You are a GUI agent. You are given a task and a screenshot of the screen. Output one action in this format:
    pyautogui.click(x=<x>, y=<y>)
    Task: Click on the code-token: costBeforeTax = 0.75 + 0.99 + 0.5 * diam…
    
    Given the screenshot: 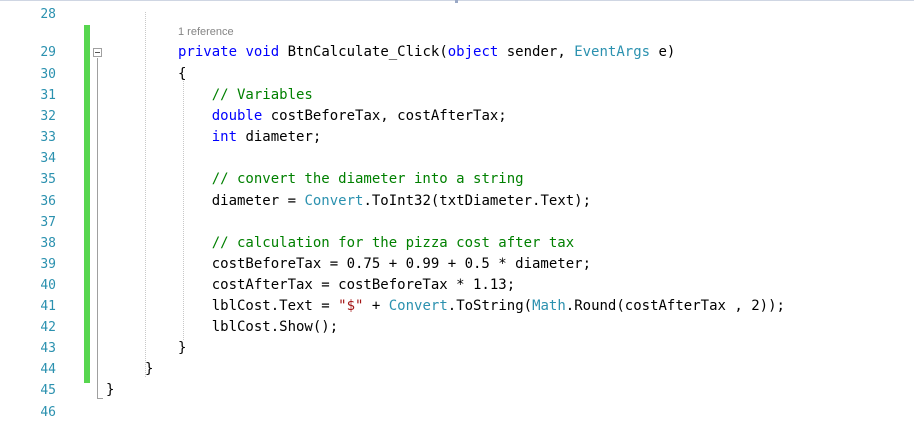 What is the action you would take?
    pyautogui.click(x=385, y=264)
    